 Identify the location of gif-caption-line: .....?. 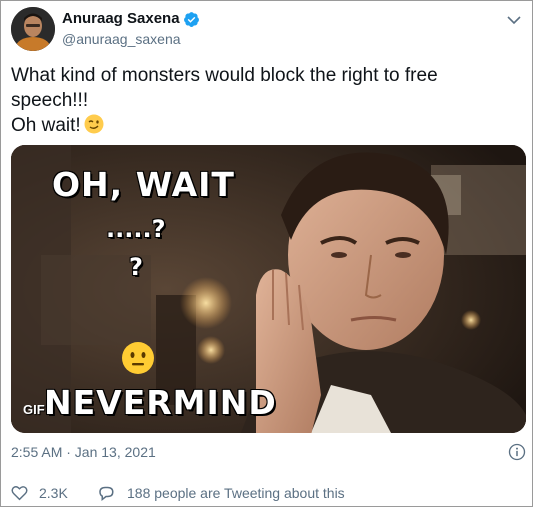
(136, 229).